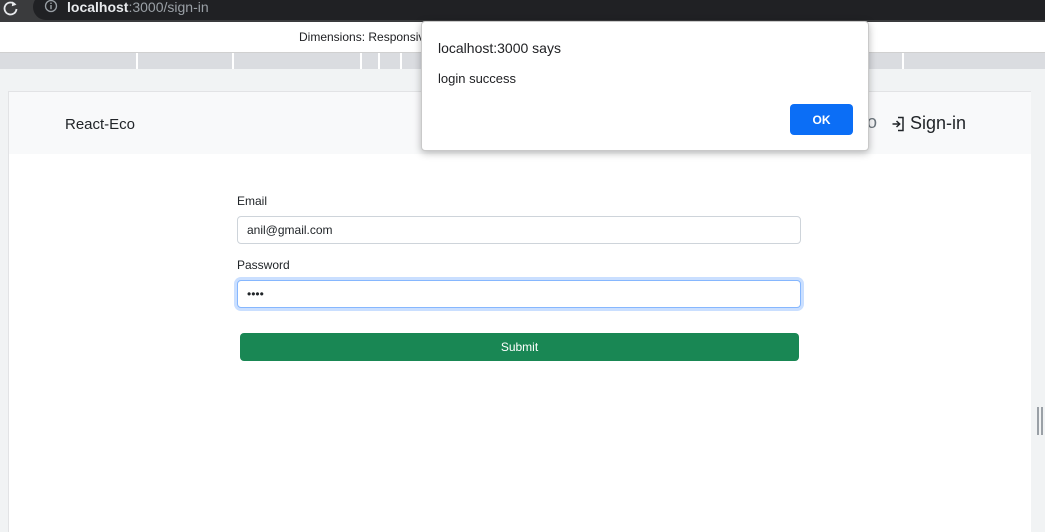 The height and width of the screenshot is (532, 1045). What do you see at coordinates (499, 48) in the screenshot?
I see `alert-title: localhost:3000 says` at bounding box center [499, 48].